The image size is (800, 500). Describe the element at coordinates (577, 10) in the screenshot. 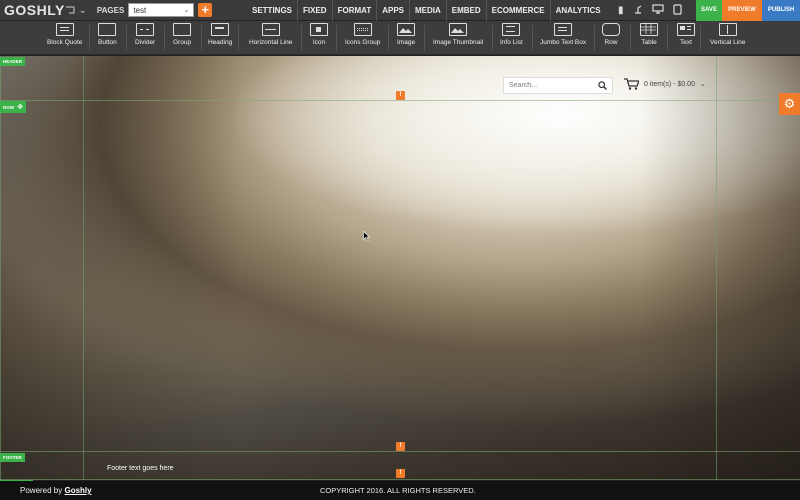

I see `menu-analytics: ANALYTICS` at that location.